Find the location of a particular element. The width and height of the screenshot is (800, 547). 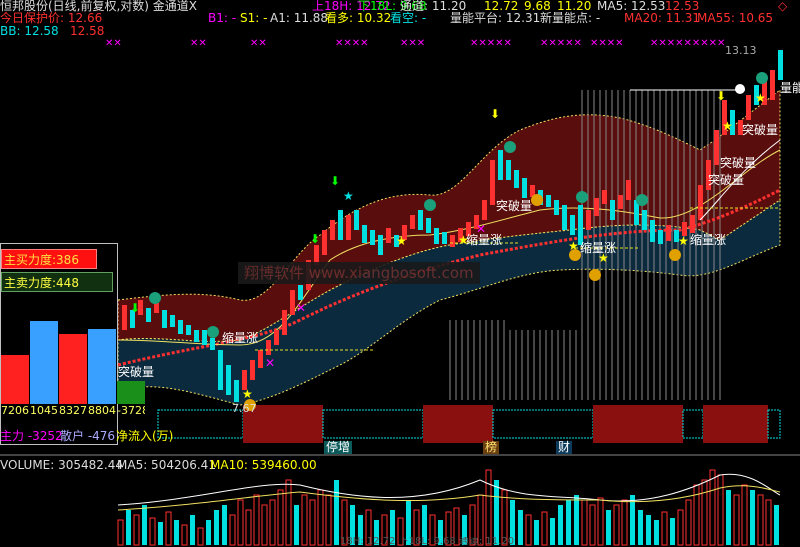

high-mark-label: 13.13 is located at coordinates (741, 50).